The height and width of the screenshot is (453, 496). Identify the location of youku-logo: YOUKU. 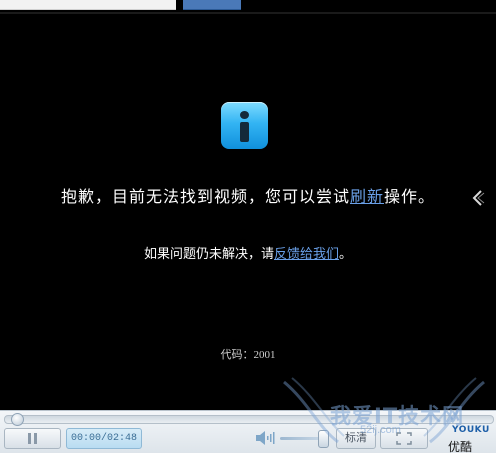
(471, 430).